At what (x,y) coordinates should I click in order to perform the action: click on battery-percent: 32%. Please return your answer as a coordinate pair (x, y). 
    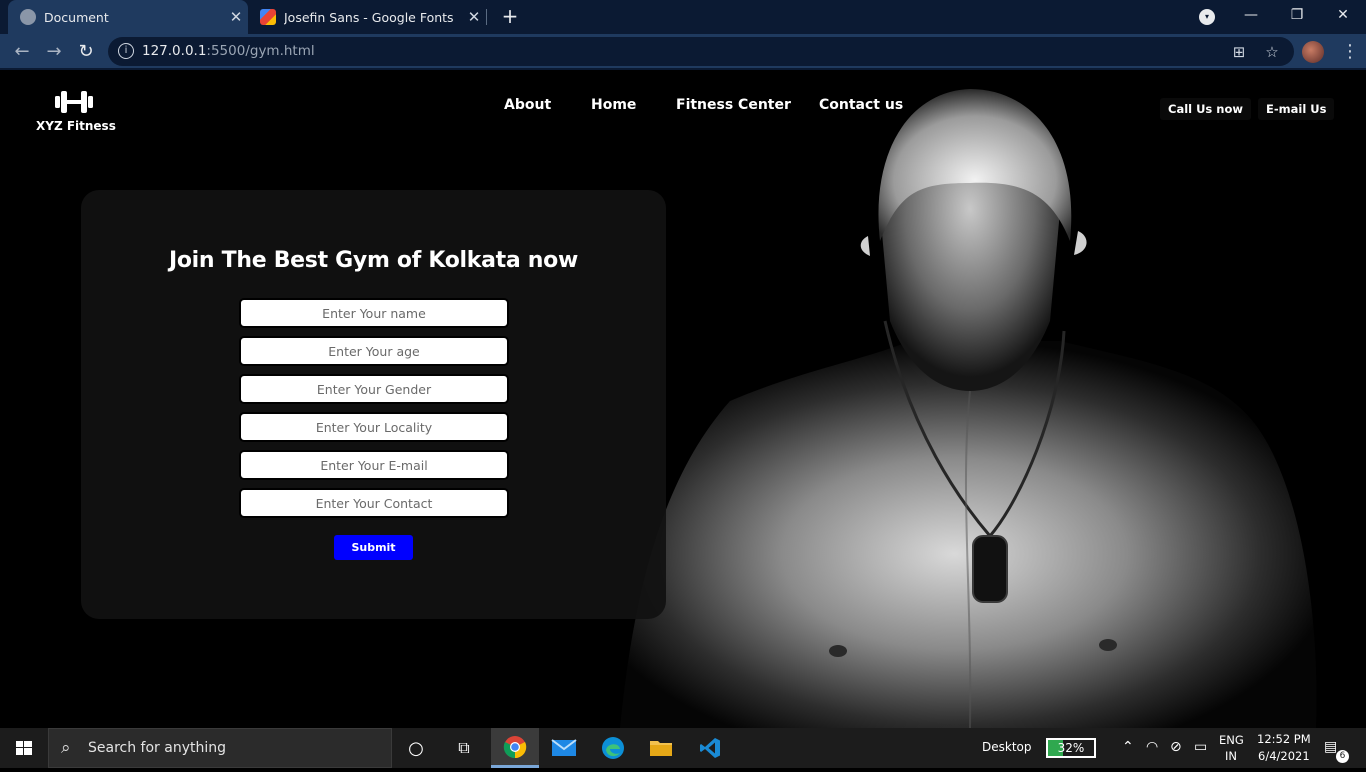
    Looking at the image, I should click on (1071, 748).